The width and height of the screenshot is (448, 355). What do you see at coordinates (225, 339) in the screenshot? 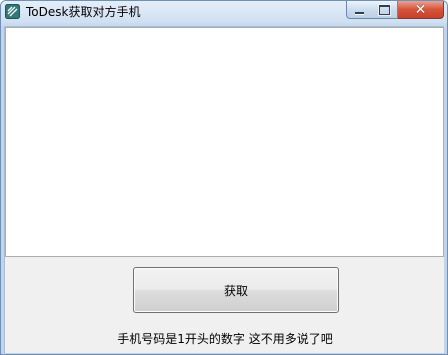
I see `hint-label: 手机号码是1开头的数字 这不用多说了吧` at bounding box center [225, 339].